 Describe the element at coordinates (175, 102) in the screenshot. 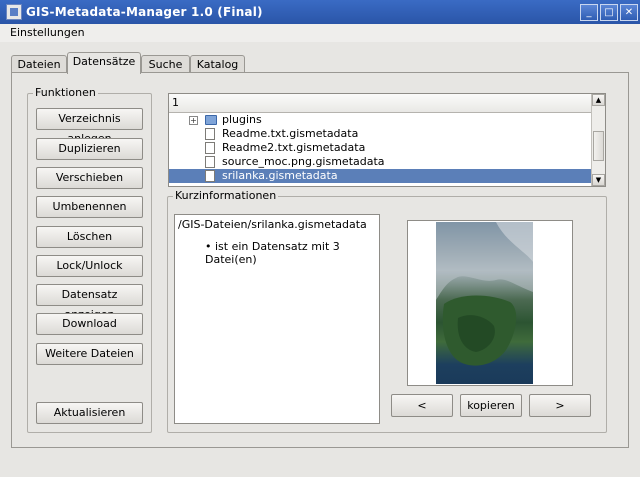

I see `tree-header-label: 1` at that location.